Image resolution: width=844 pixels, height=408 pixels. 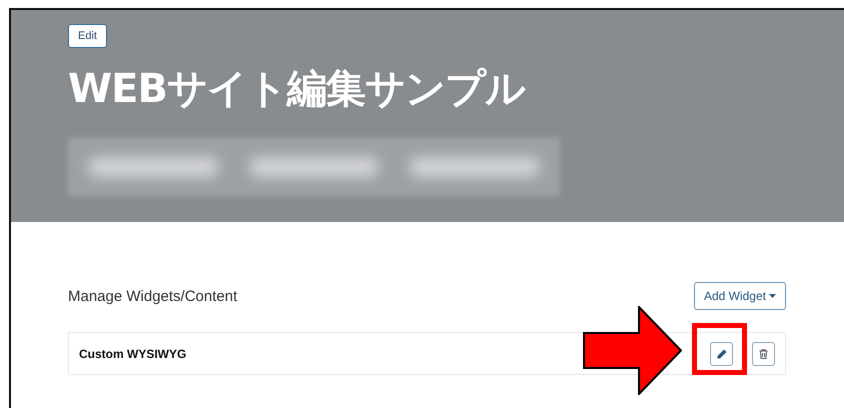 I want to click on page-title: WEBサイト編集サンプル, so click(x=297, y=89).